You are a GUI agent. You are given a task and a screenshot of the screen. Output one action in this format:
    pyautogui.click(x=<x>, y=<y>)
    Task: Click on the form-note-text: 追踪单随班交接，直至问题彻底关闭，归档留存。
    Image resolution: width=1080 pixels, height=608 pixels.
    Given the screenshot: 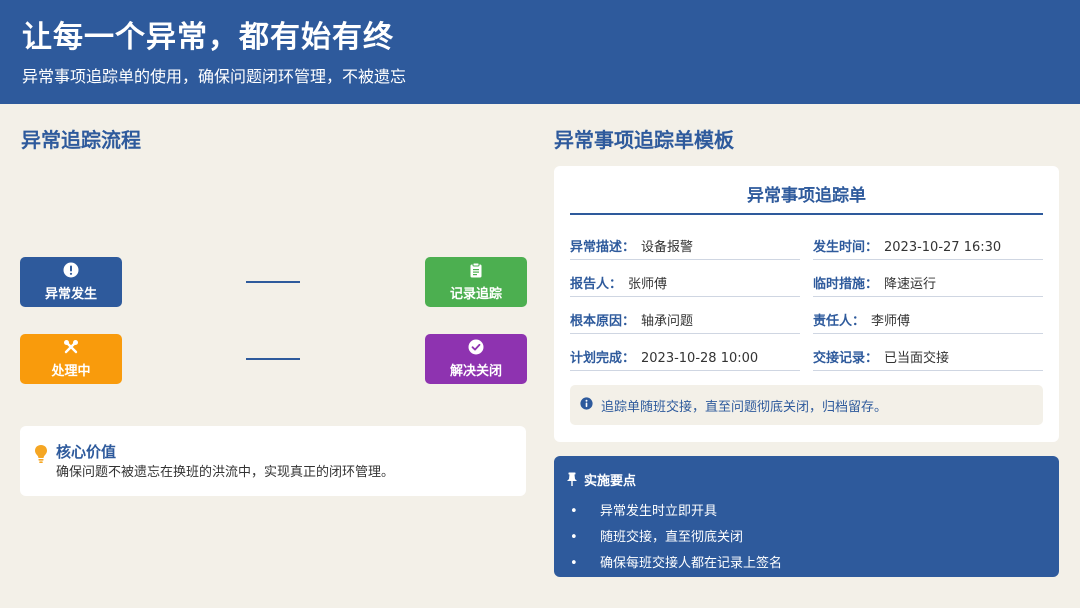 What is the action you would take?
    pyautogui.click(x=744, y=407)
    